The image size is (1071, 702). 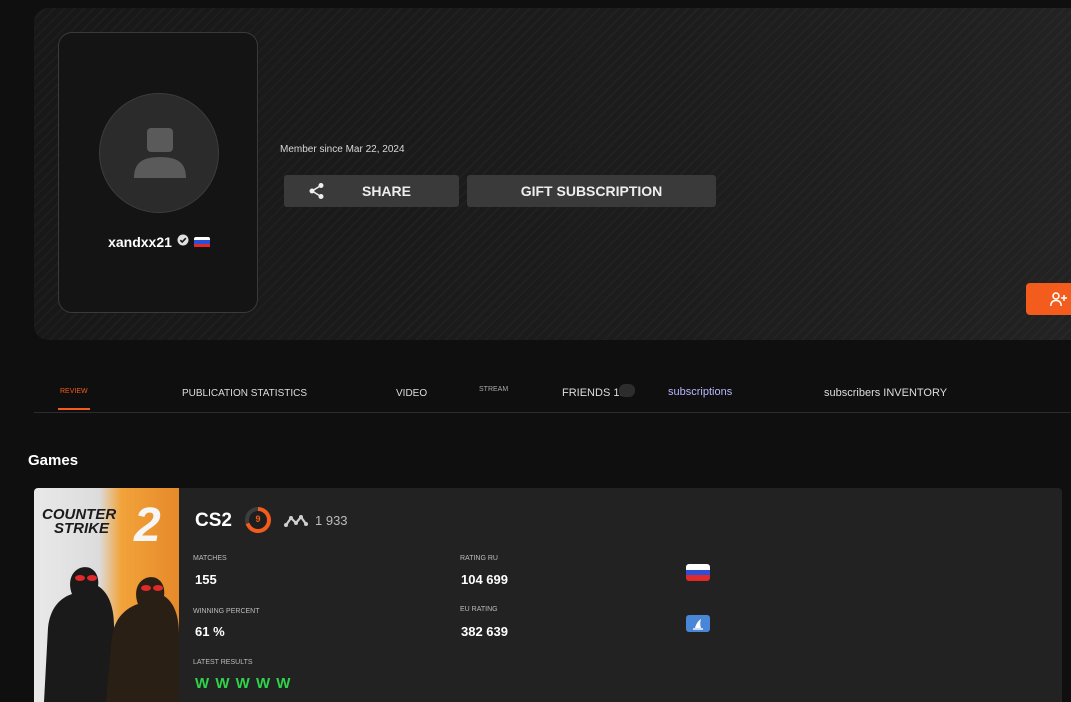 What do you see at coordinates (140, 242) in the screenshot?
I see `username: xandxx21` at bounding box center [140, 242].